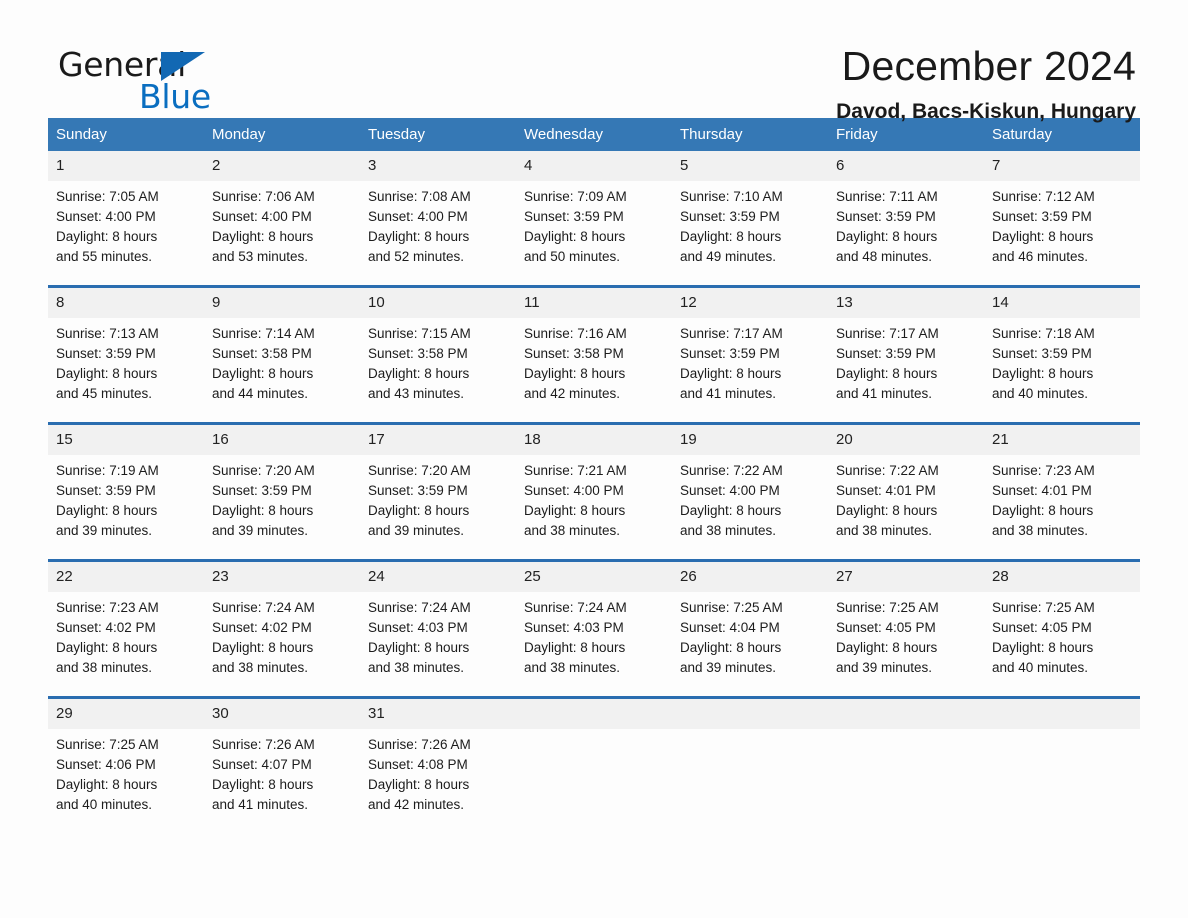 Image resolution: width=1188 pixels, height=918 pixels. Describe the element at coordinates (126, 303) in the screenshot. I see `day-number: 8` at that location.